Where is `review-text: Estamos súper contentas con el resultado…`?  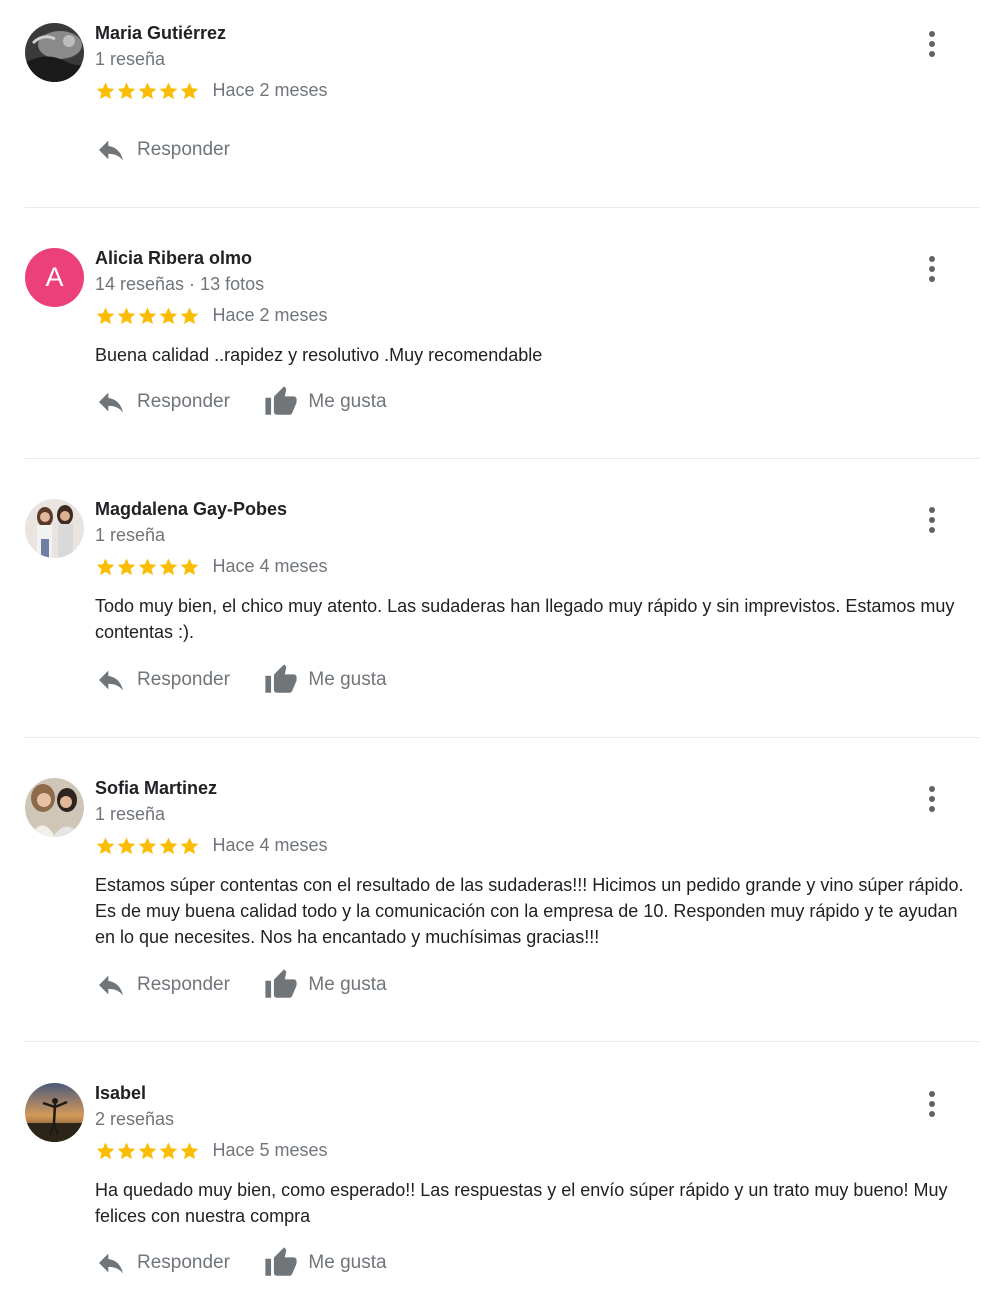 review-text: Estamos súper contentas con el resultado… is located at coordinates (529, 911).